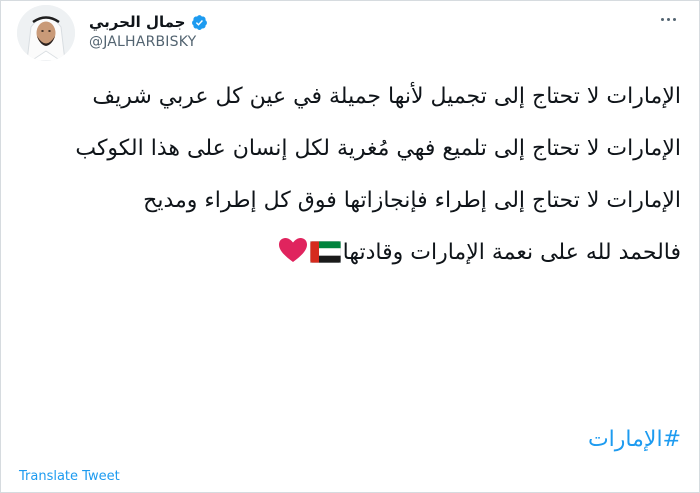 The width and height of the screenshot is (700, 493). Describe the element at coordinates (350, 439) in the screenshot. I see `hashtag-link: #الإمارات` at that location.